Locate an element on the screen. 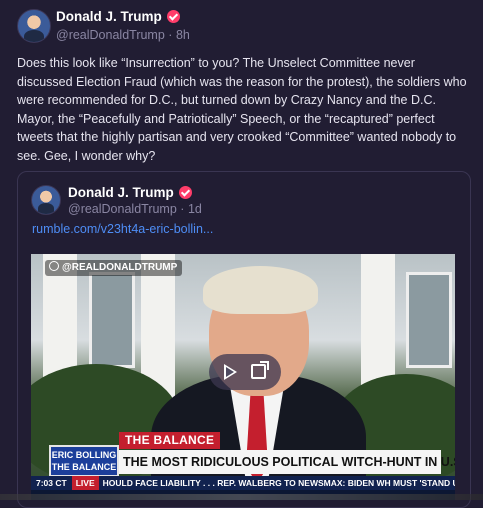 This screenshot has height=508, width=483. author-name: Donald J. Trump is located at coordinates (109, 16).